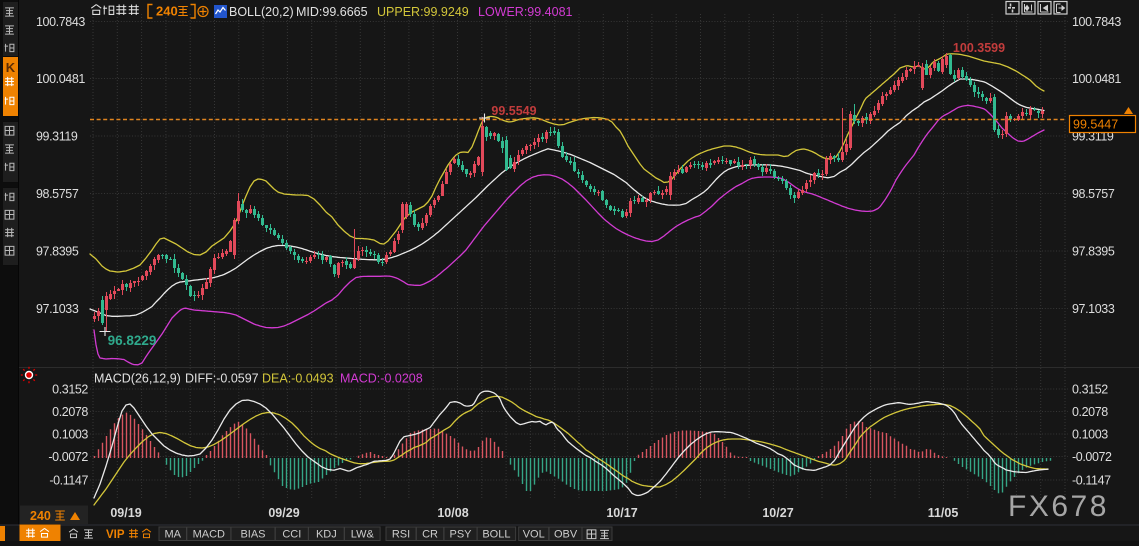  Describe the element at coordinates (252, 535) in the screenshot. I see `svg-text: BIAS` at that location.